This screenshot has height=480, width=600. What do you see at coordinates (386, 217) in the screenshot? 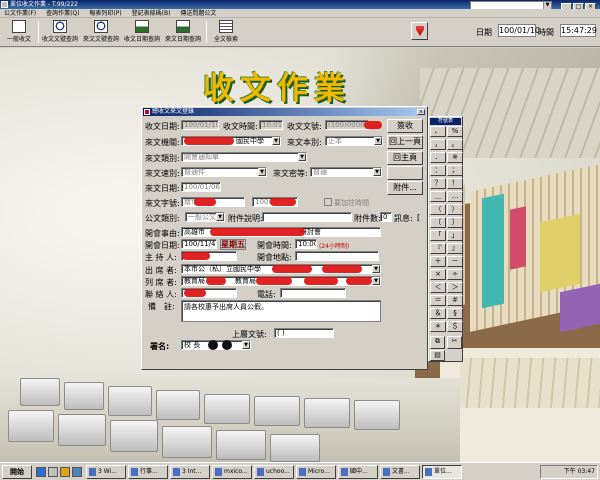
I see `attach-count-field: 0` at bounding box center [386, 217].